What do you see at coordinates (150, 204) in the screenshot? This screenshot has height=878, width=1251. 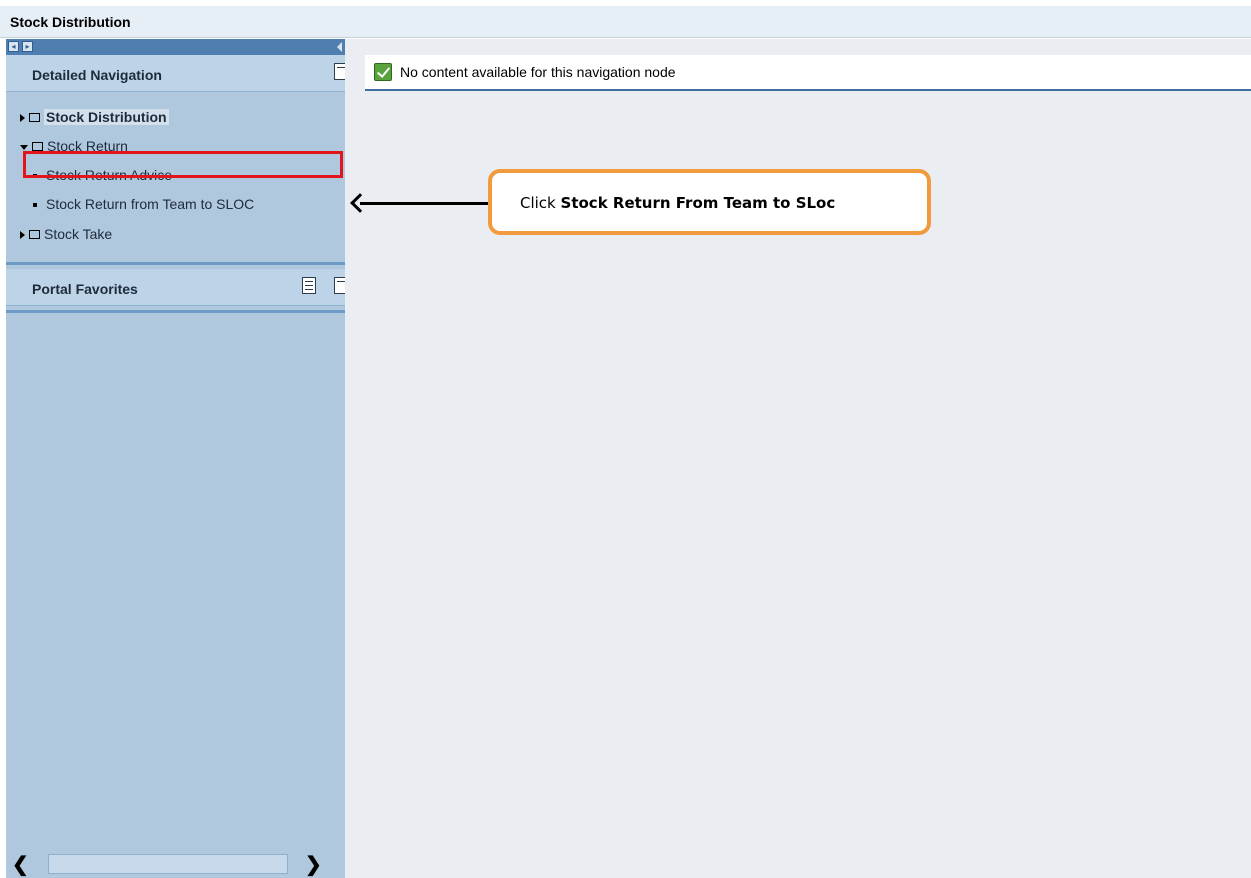 I see `nav-item-label: Stock Return from Team to SLOC` at bounding box center [150, 204].